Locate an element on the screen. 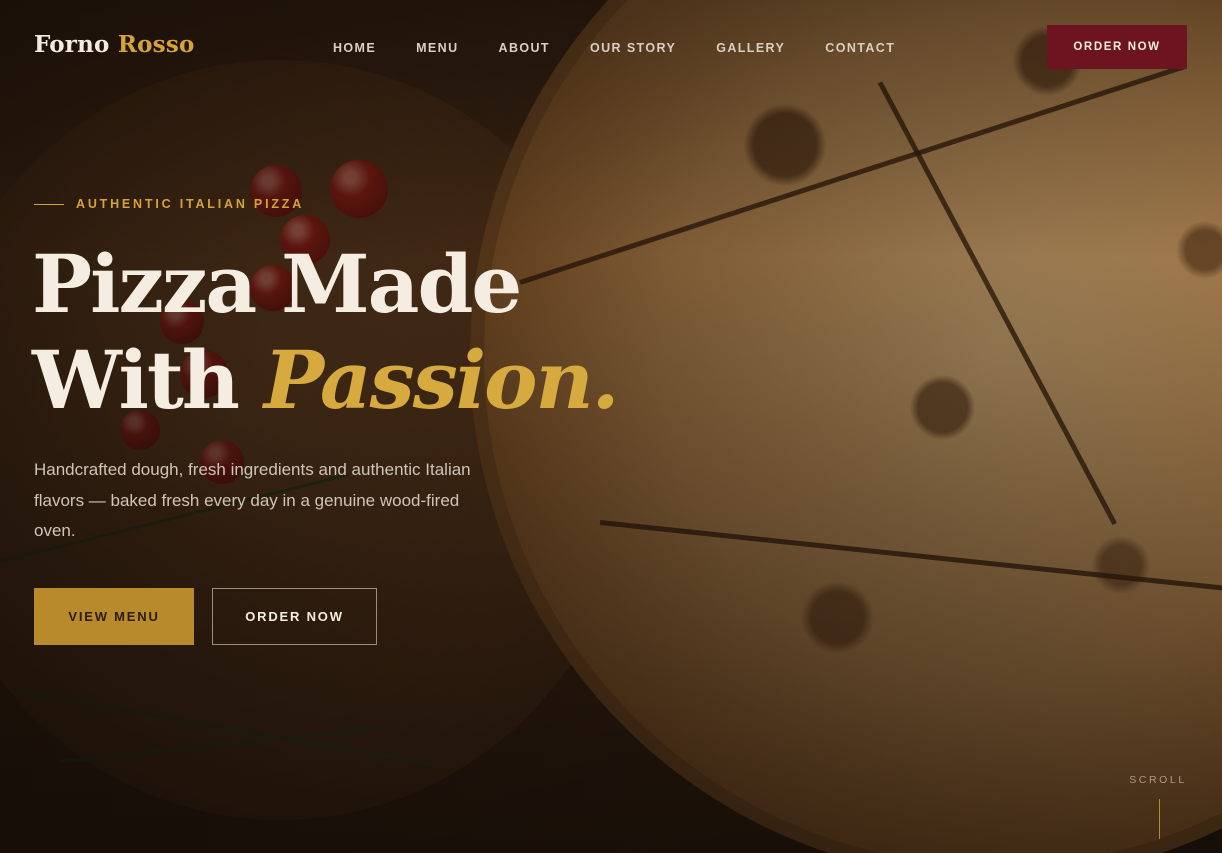 The width and height of the screenshot is (1222, 853). scroll-label: SCROLL is located at coordinates (1158, 780).